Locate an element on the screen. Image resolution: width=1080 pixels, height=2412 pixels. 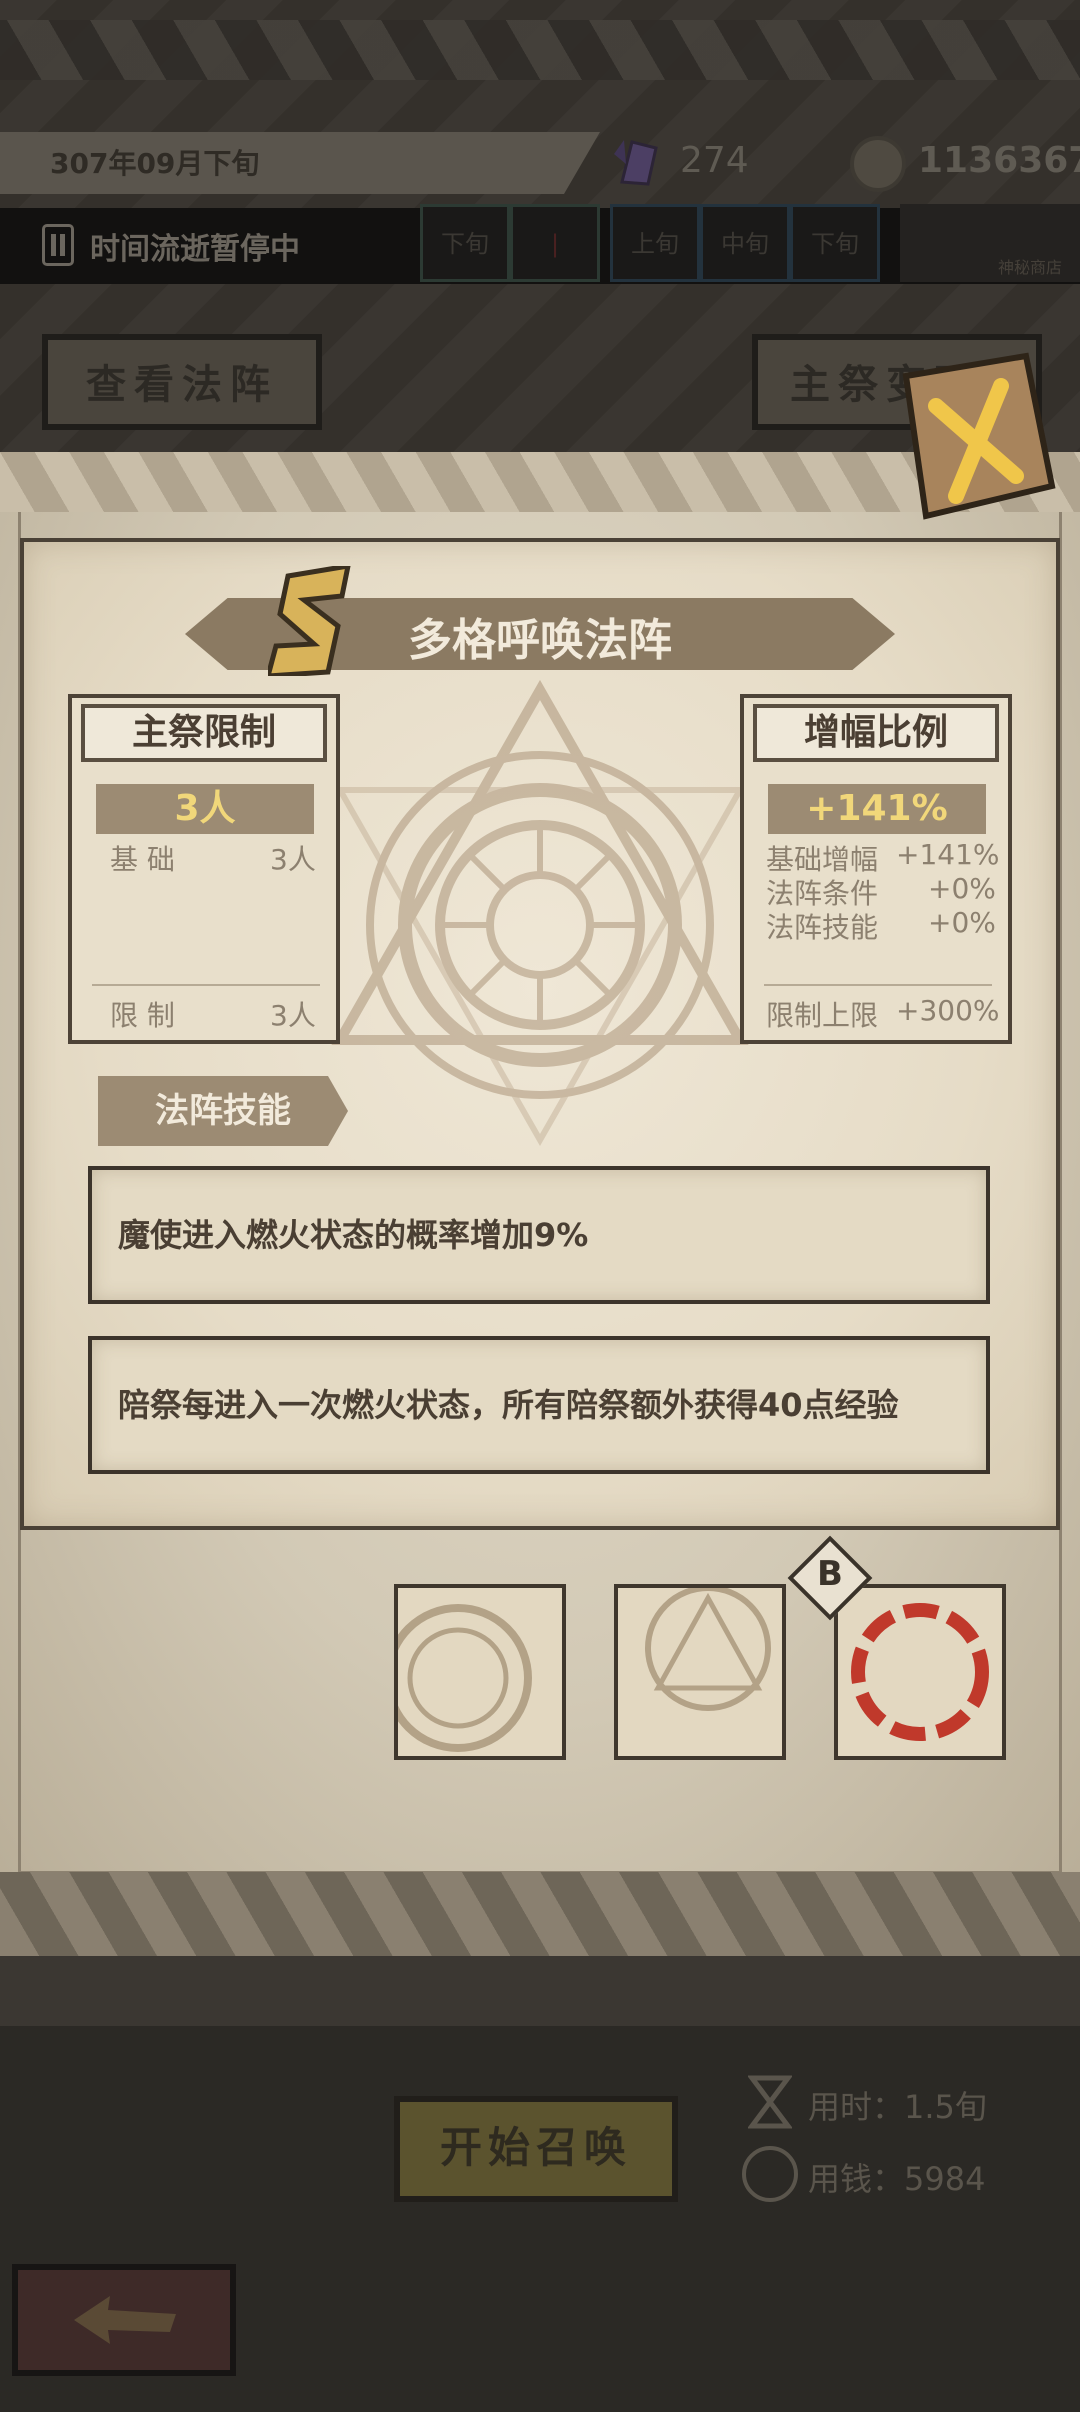
selected-ring-icon is located at coordinates (920, 1672).